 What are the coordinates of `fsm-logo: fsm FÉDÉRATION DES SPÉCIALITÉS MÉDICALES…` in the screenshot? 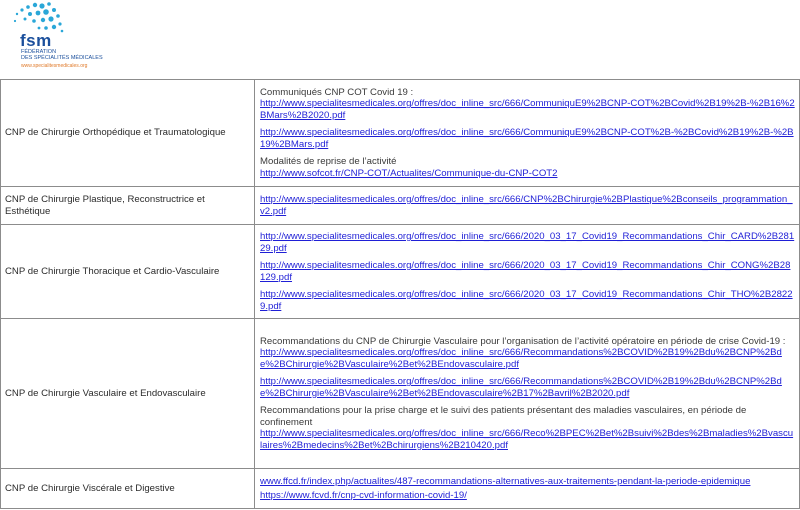 It's located at (60, 39).